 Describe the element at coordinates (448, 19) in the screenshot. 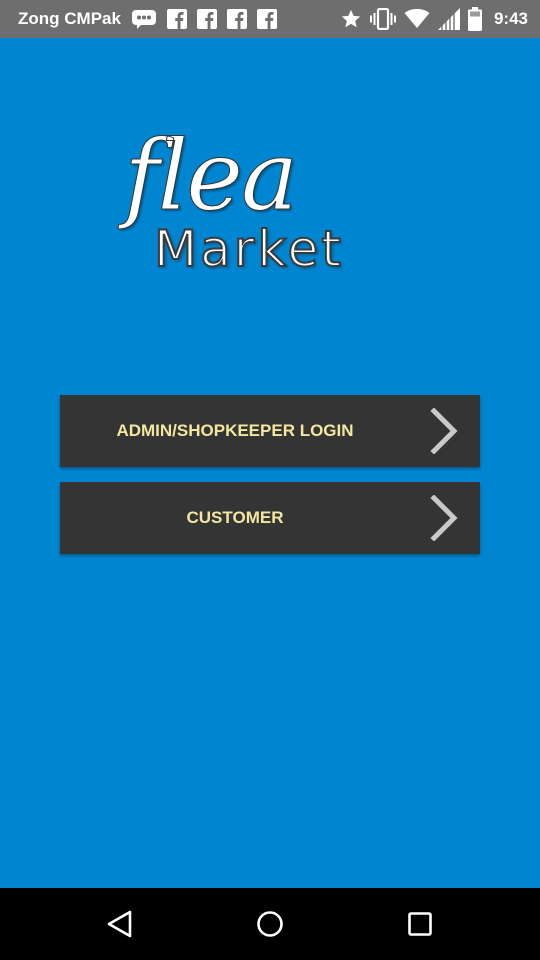

I see `signal-icon` at that location.